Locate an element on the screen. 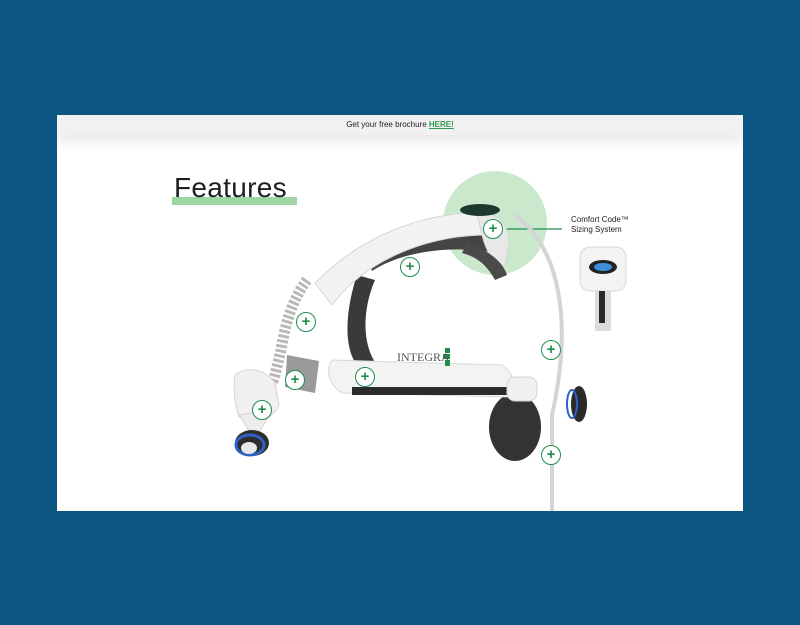 This screenshot has height=625, width=800. brochure-banner: Get your free brochure HERE! is located at coordinates (400, 125).